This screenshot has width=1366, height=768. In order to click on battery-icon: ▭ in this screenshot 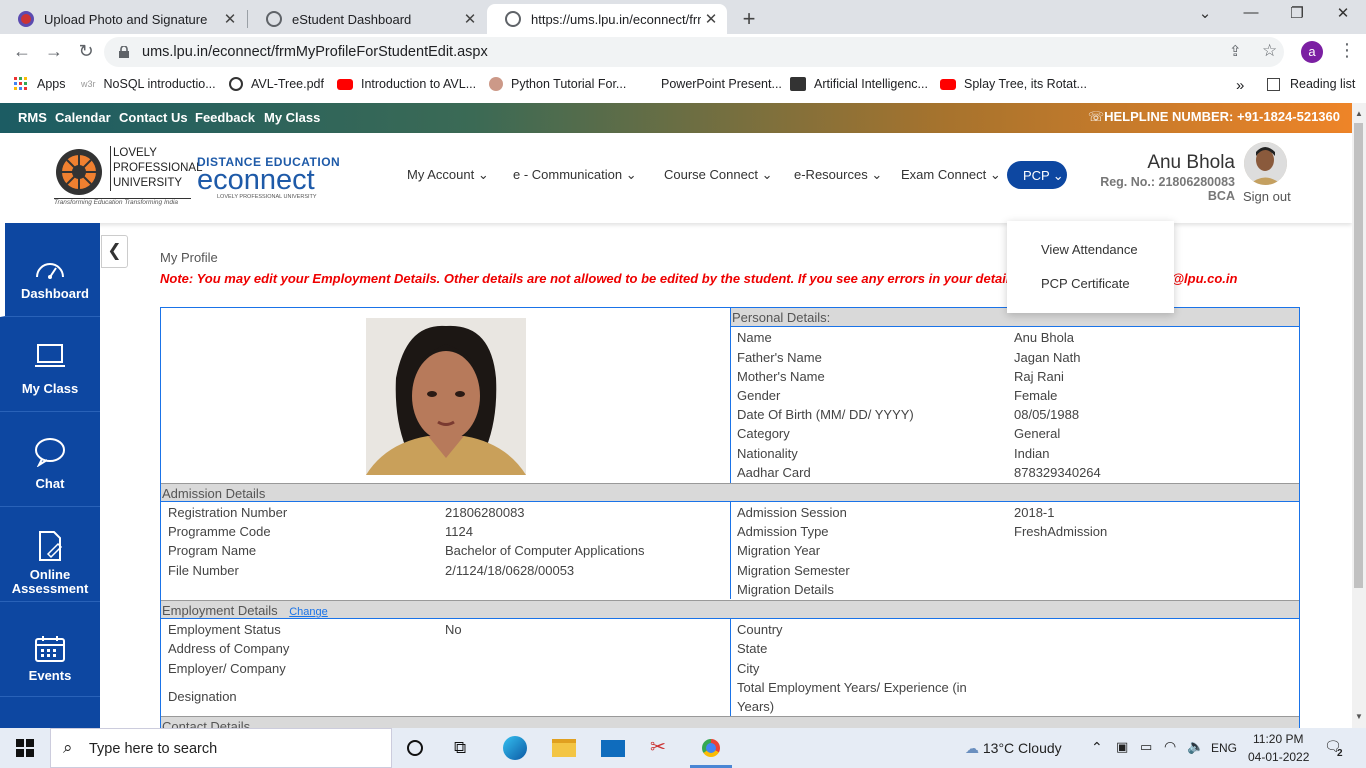, I will do `click(1146, 747)`.